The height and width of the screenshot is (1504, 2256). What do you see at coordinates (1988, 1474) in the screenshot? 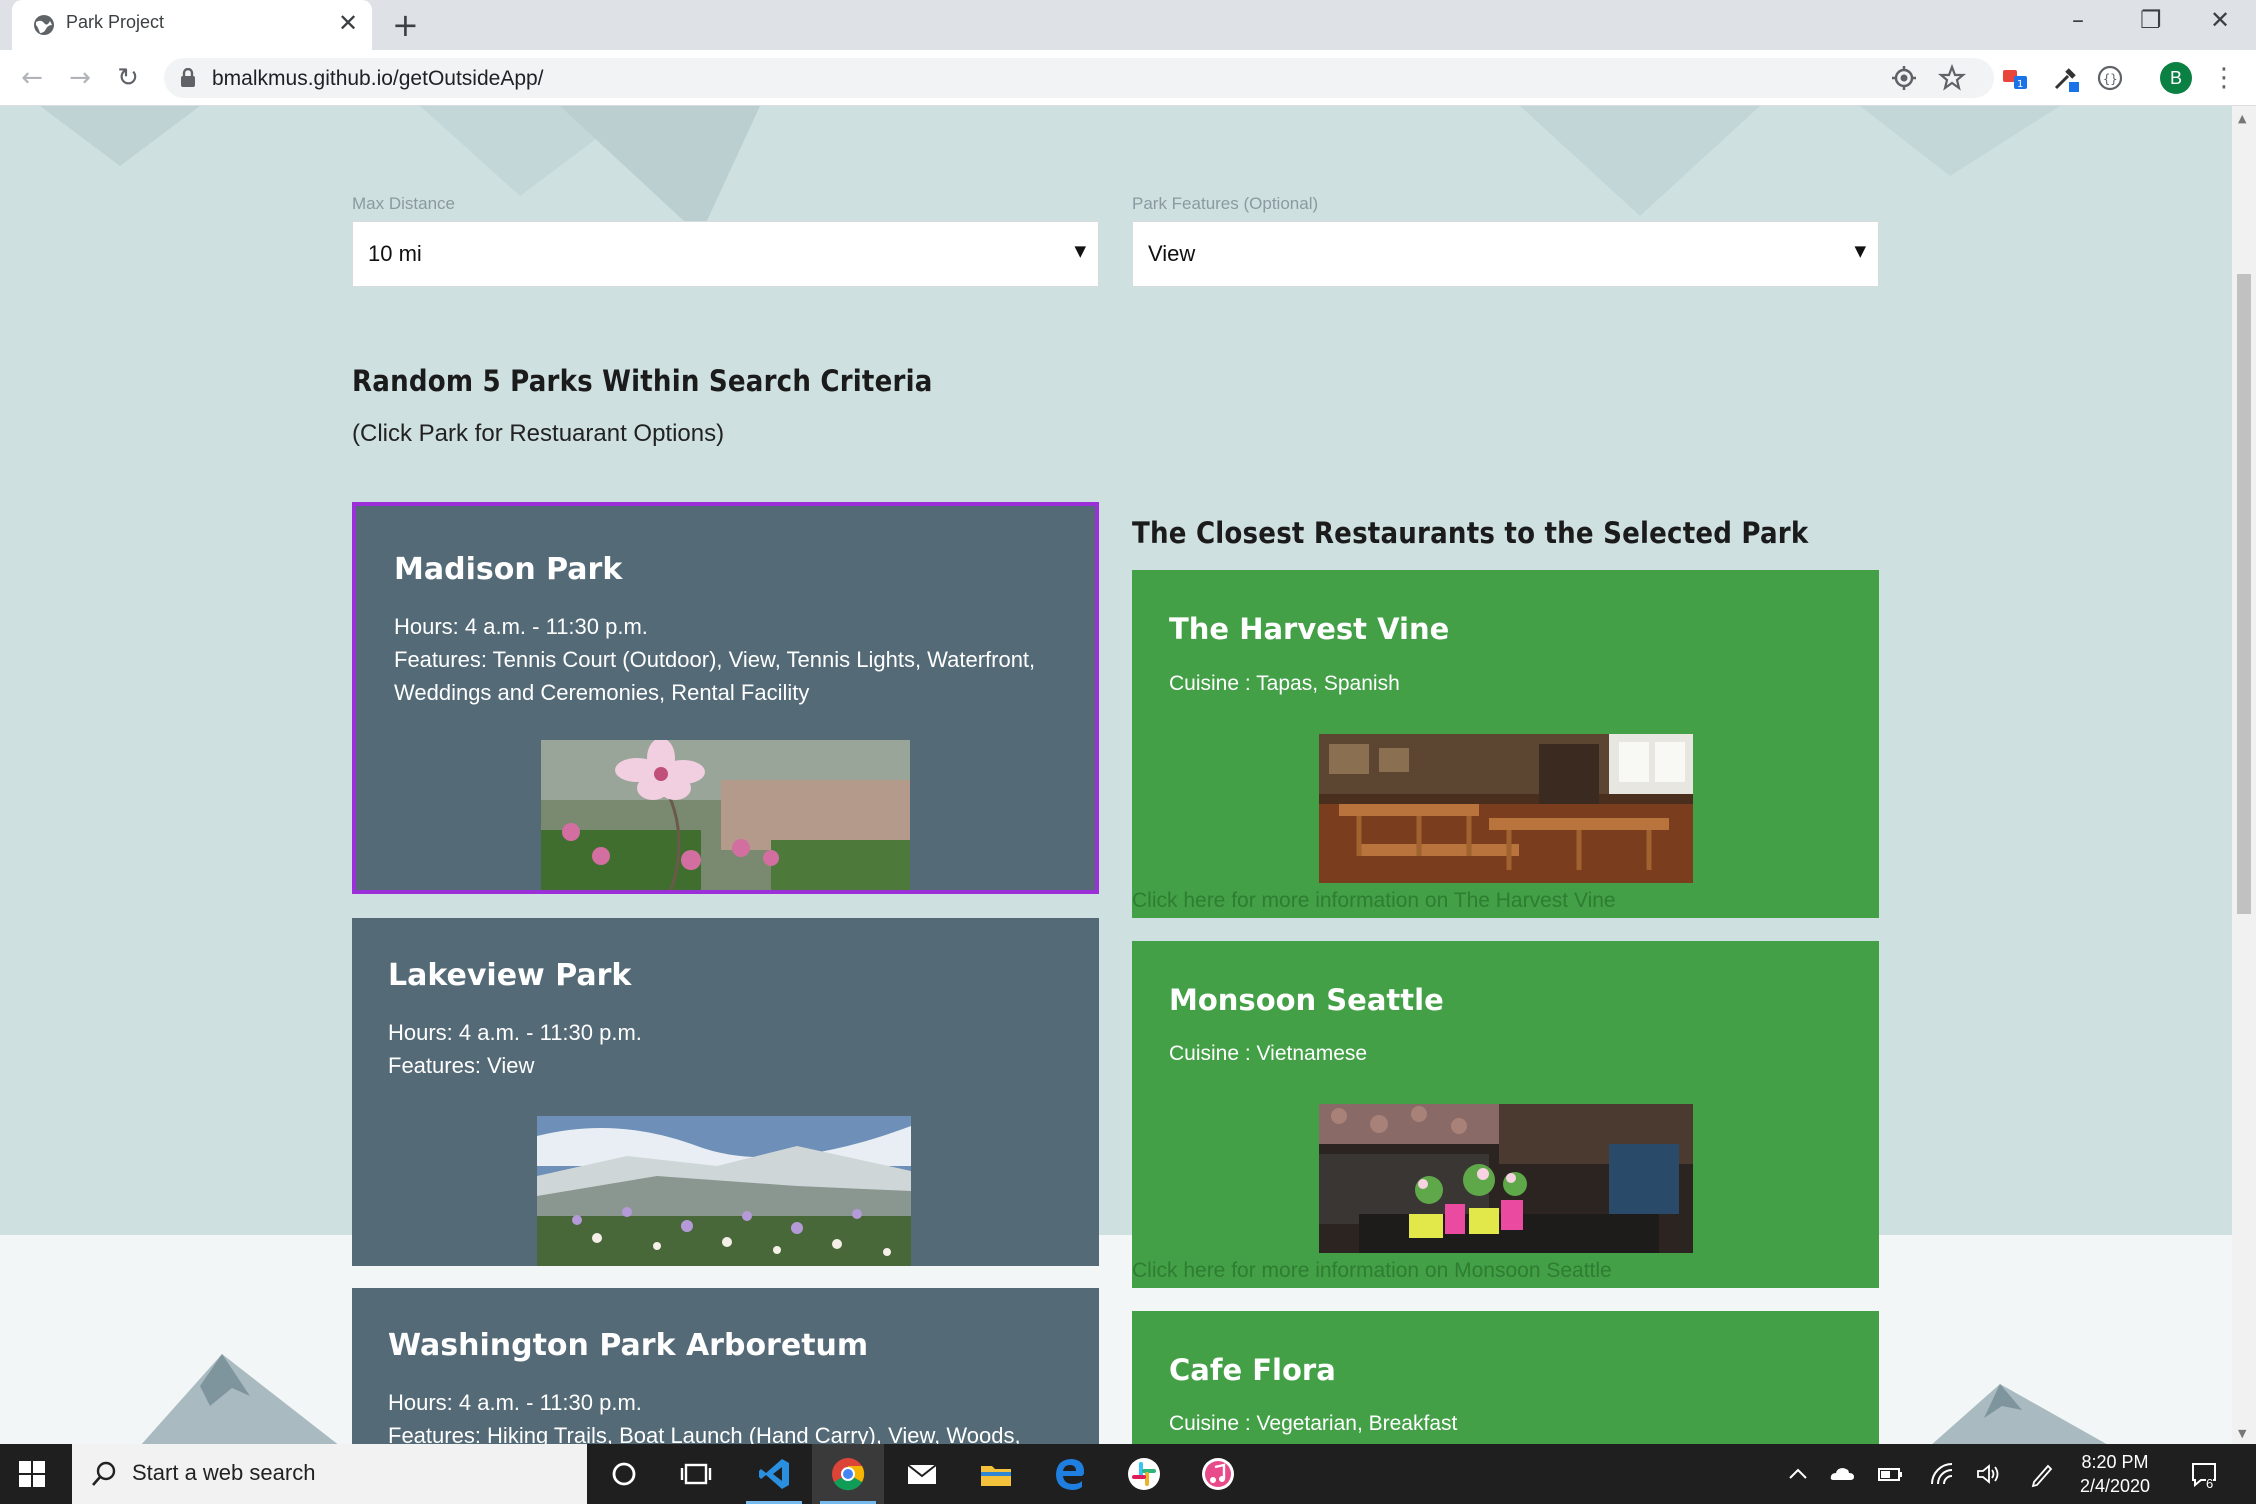
I see `volume-icon` at bounding box center [1988, 1474].